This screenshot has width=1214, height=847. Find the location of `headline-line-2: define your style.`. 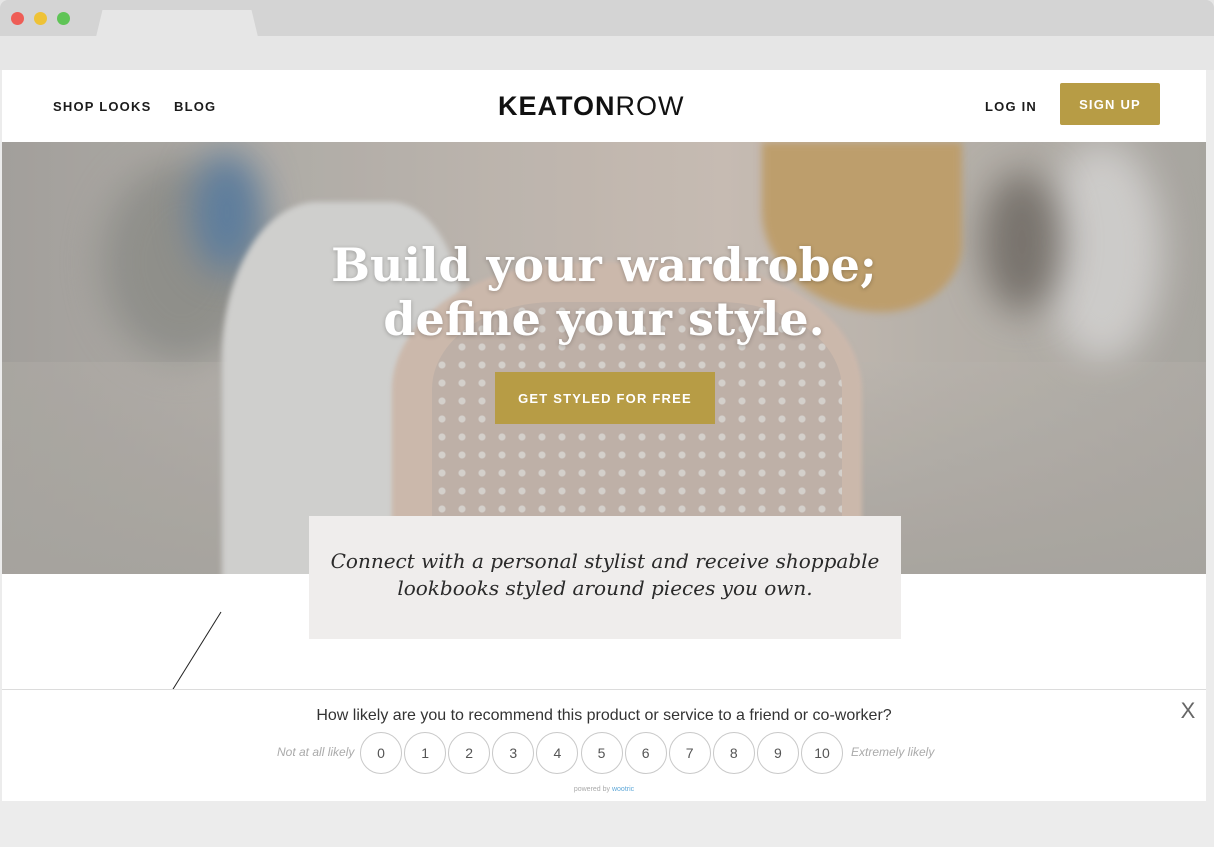

headline-line-2: define your style. is located at coordinates (604, 319).